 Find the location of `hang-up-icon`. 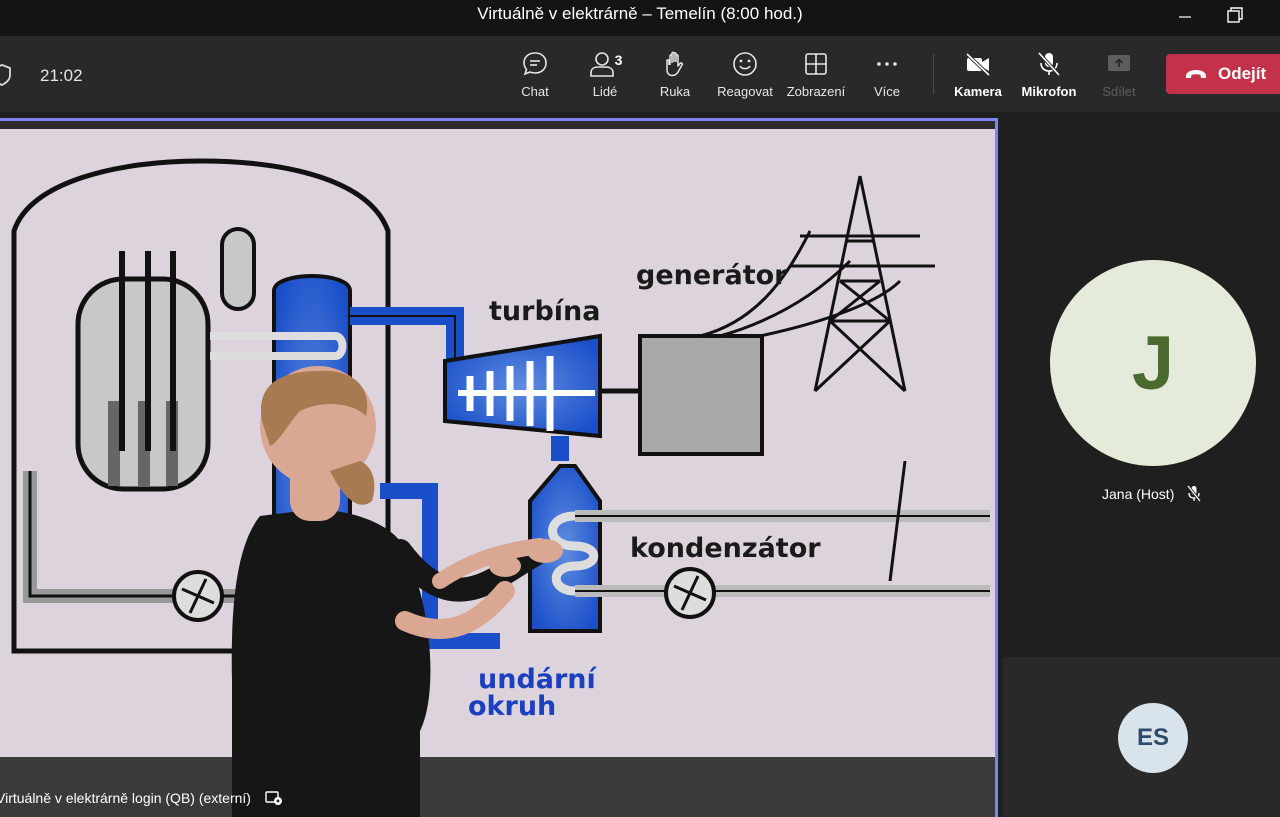

hang-up-icon is located at coordinates (1196, 74).